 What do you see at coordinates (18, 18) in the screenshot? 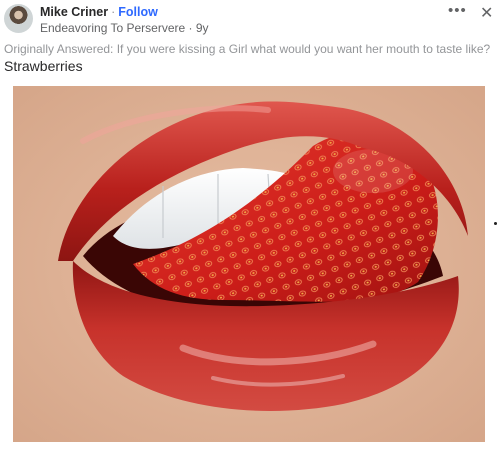
I see `author-avatar` at bounding box center [18, 18].